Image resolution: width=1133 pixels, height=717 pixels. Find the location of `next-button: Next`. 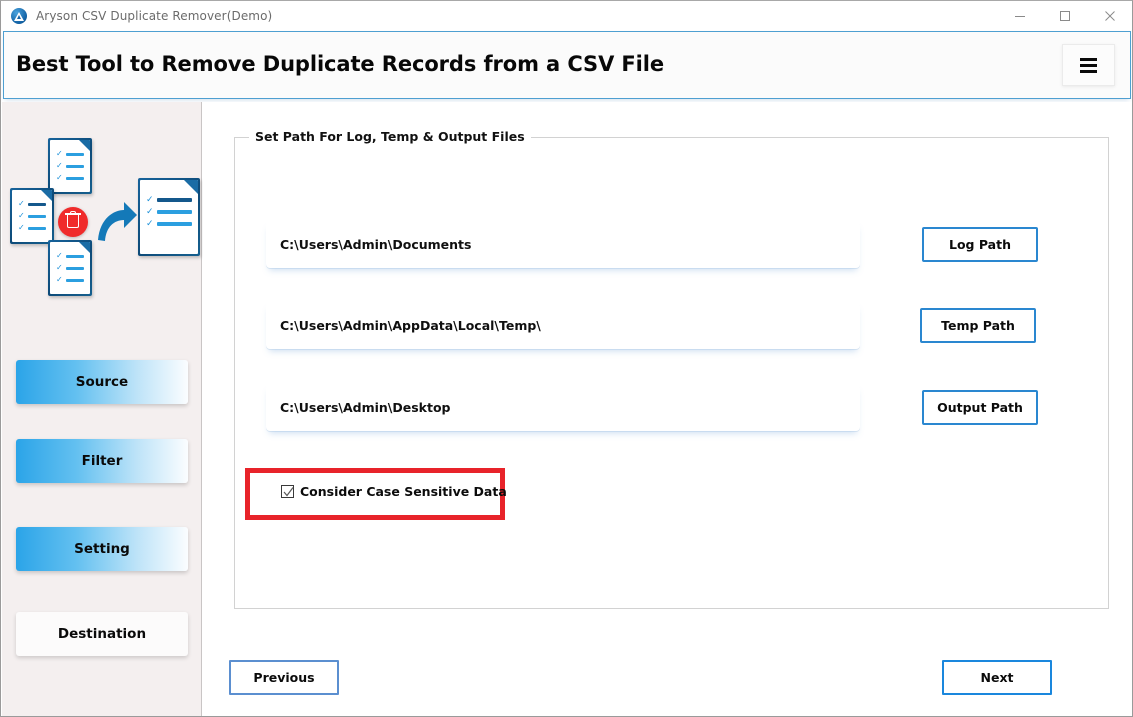

next-button: Next is located at coordinates (997, 677).